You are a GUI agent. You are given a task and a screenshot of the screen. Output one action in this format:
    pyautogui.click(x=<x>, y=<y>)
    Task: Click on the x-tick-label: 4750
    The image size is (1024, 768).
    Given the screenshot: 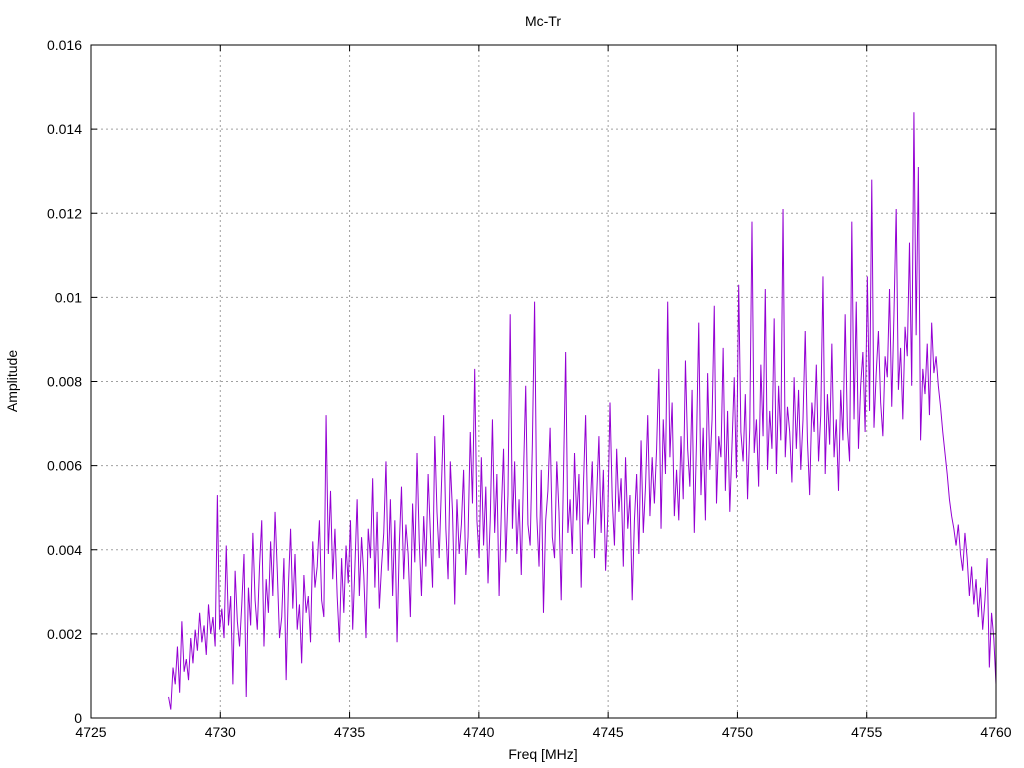 What is the action you would take?
    pyautogui.click(x=737, y=732)
    